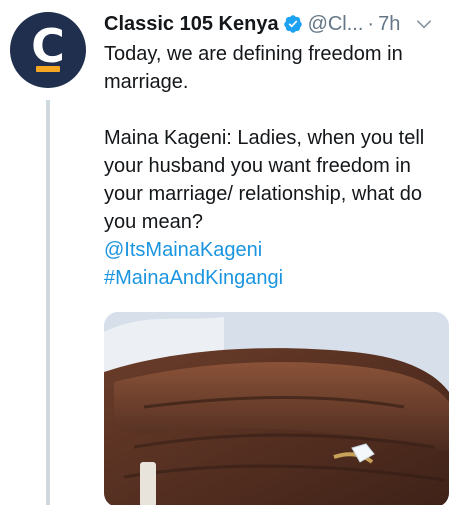  Describe the element at coordinates (276, 278) in the screenshot. I see `hashtag-link: #MainaAndKingangi` at that location.